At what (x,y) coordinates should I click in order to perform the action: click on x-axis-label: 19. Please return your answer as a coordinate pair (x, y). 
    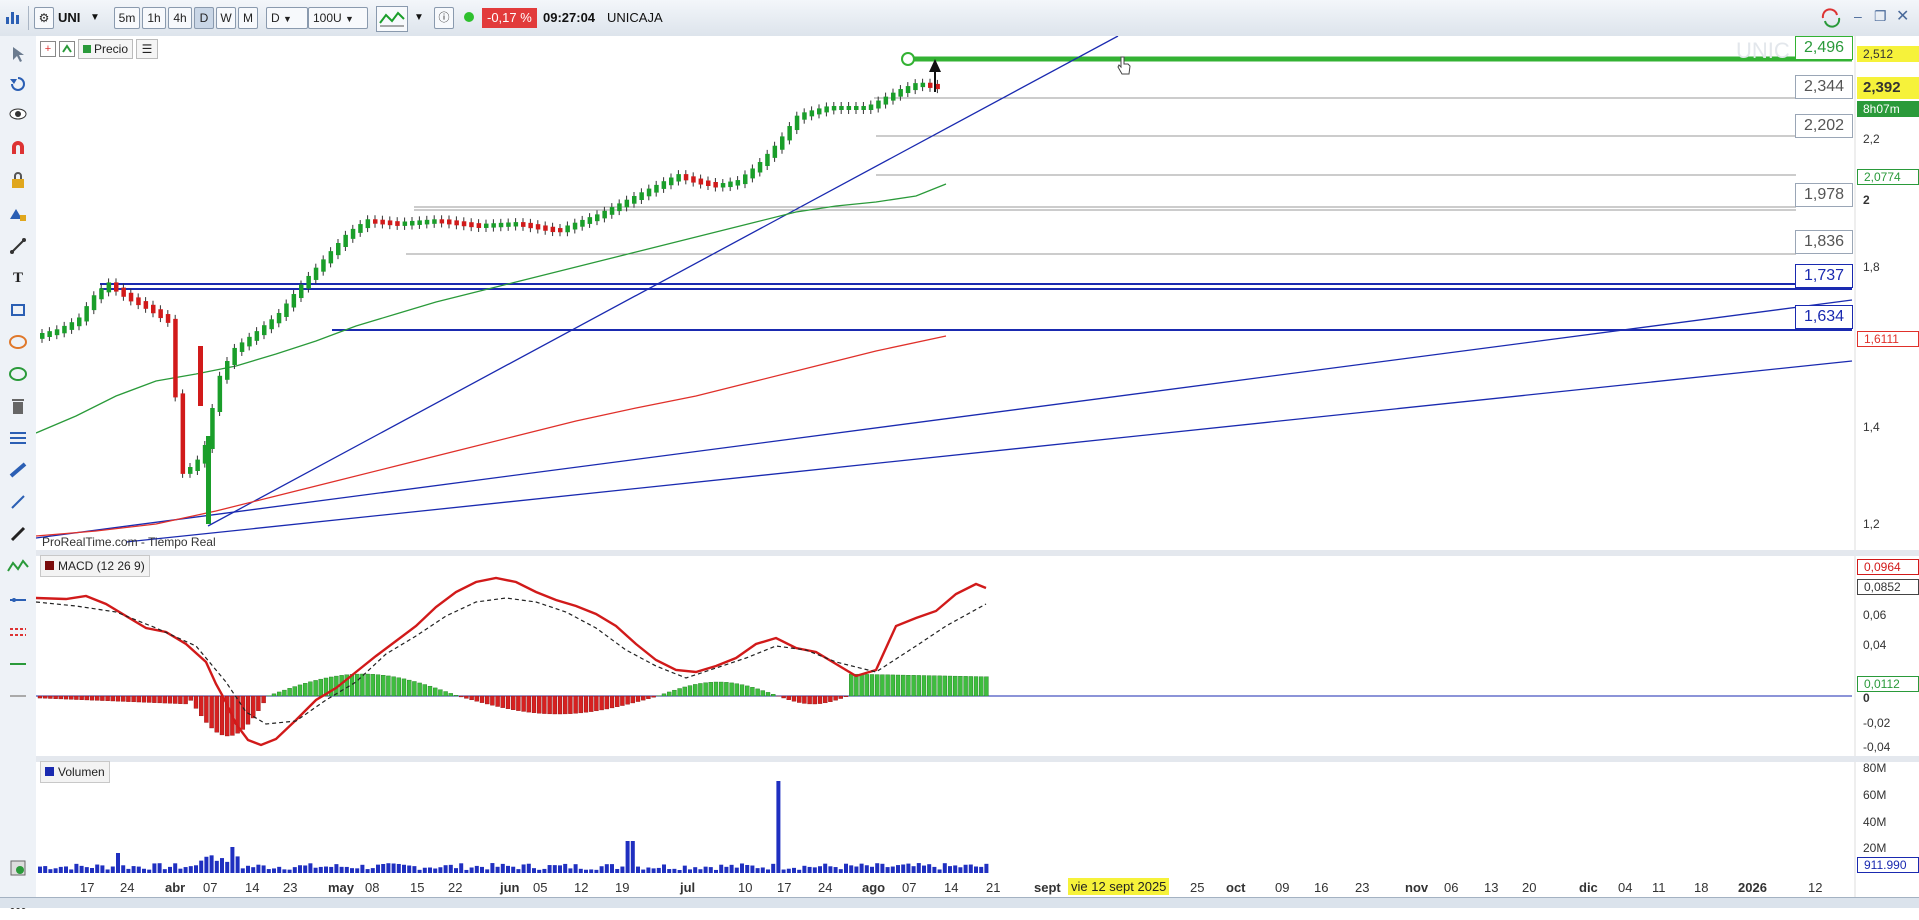
    Looking at the image, I should click on (622, 887).